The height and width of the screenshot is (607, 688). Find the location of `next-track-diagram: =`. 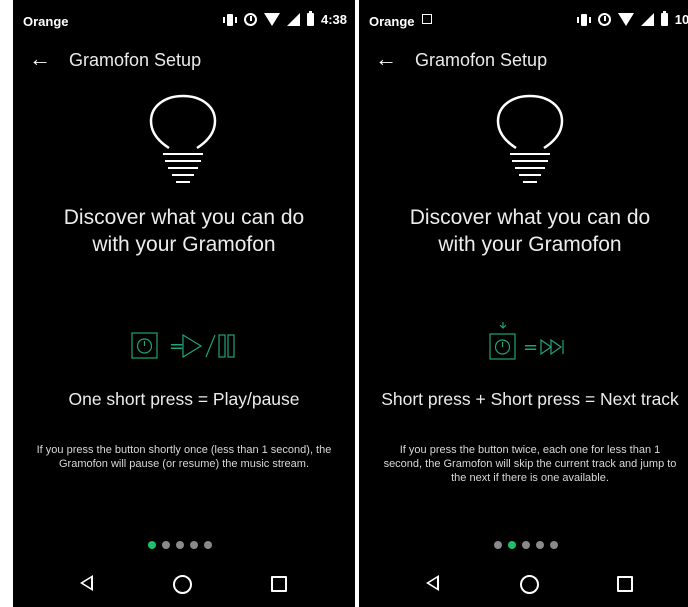

next-track-diagram: = is located at coordinates (532, 344).